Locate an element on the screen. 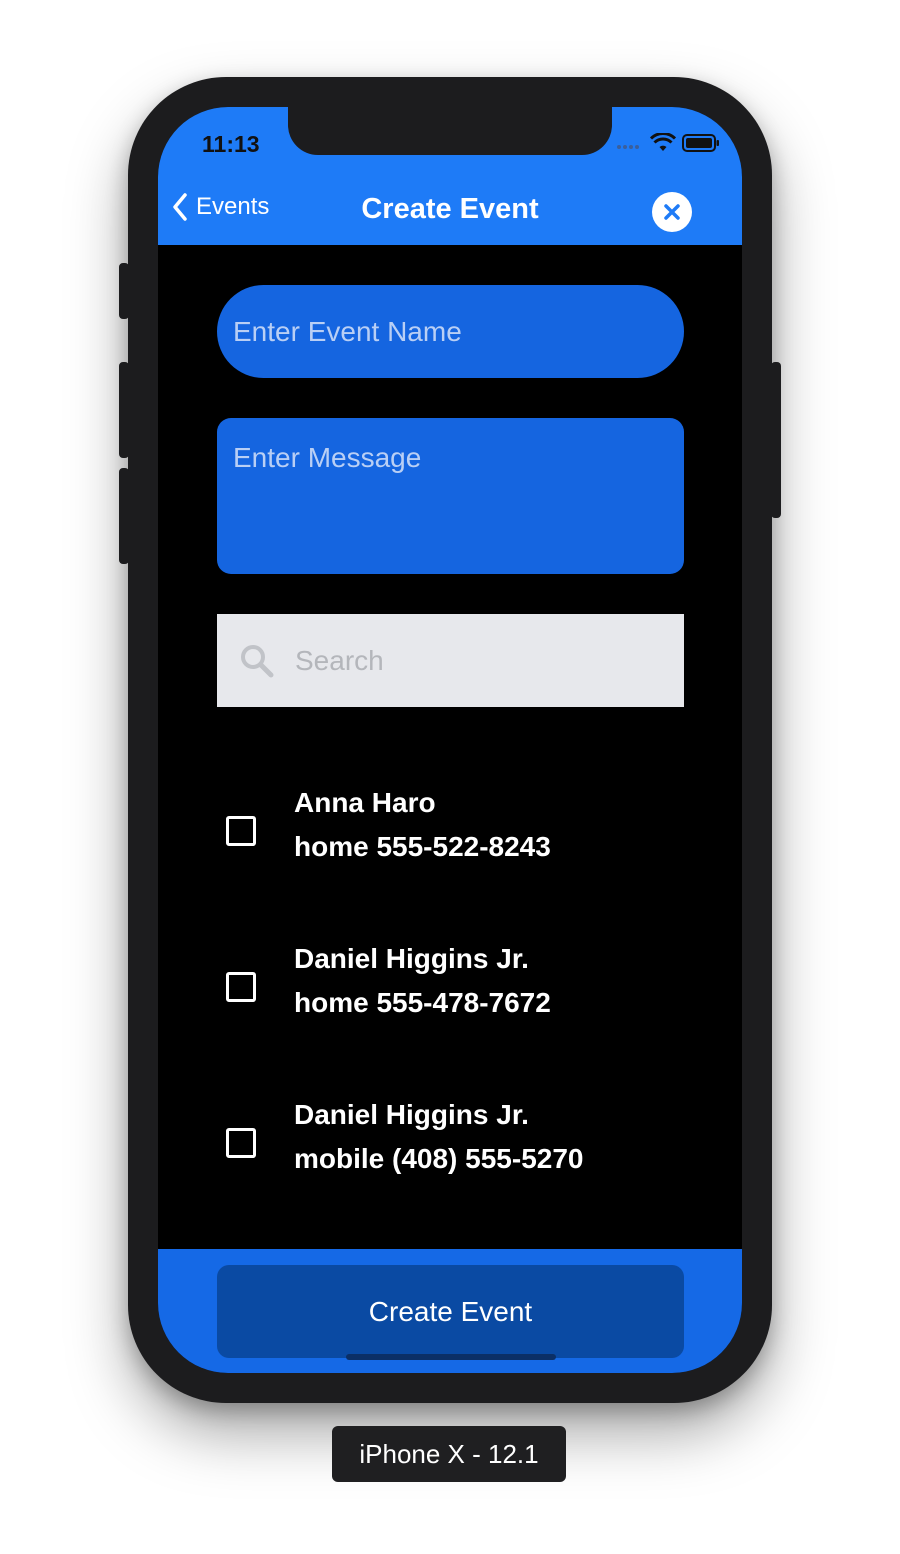 Image resolution: width=900 pixels, height=1554 pixels. back-label: Events is located at coordinates (233, 206).